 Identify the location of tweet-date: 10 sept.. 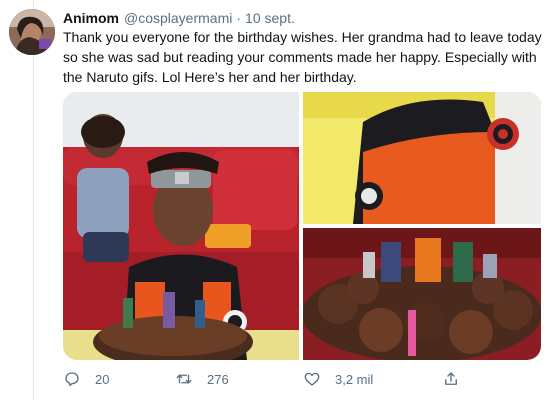
(270, 18).